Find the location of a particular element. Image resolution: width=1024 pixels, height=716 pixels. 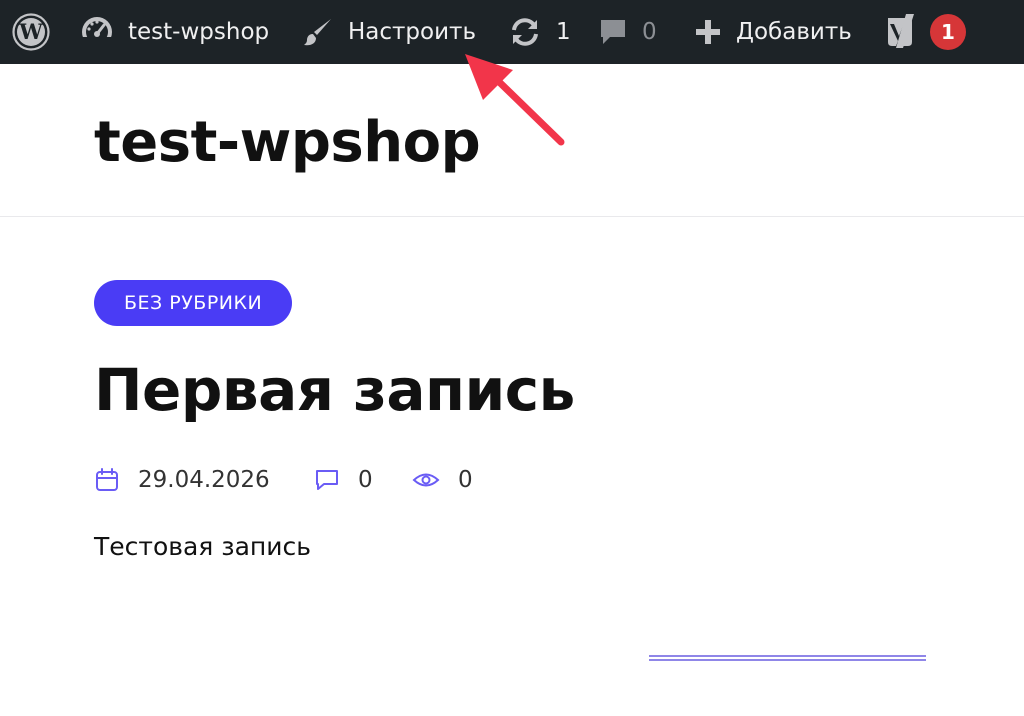

svg-text: W is located at coordinates (30, 31).